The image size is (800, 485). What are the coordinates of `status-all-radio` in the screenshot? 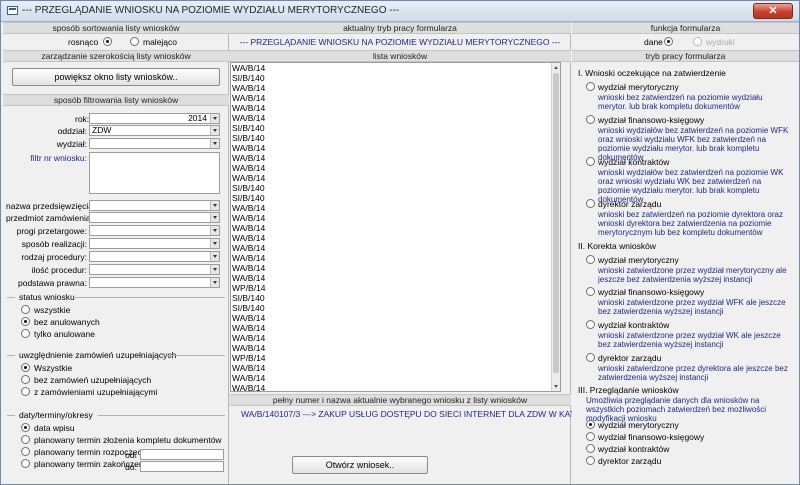 It's located at (25, 309).